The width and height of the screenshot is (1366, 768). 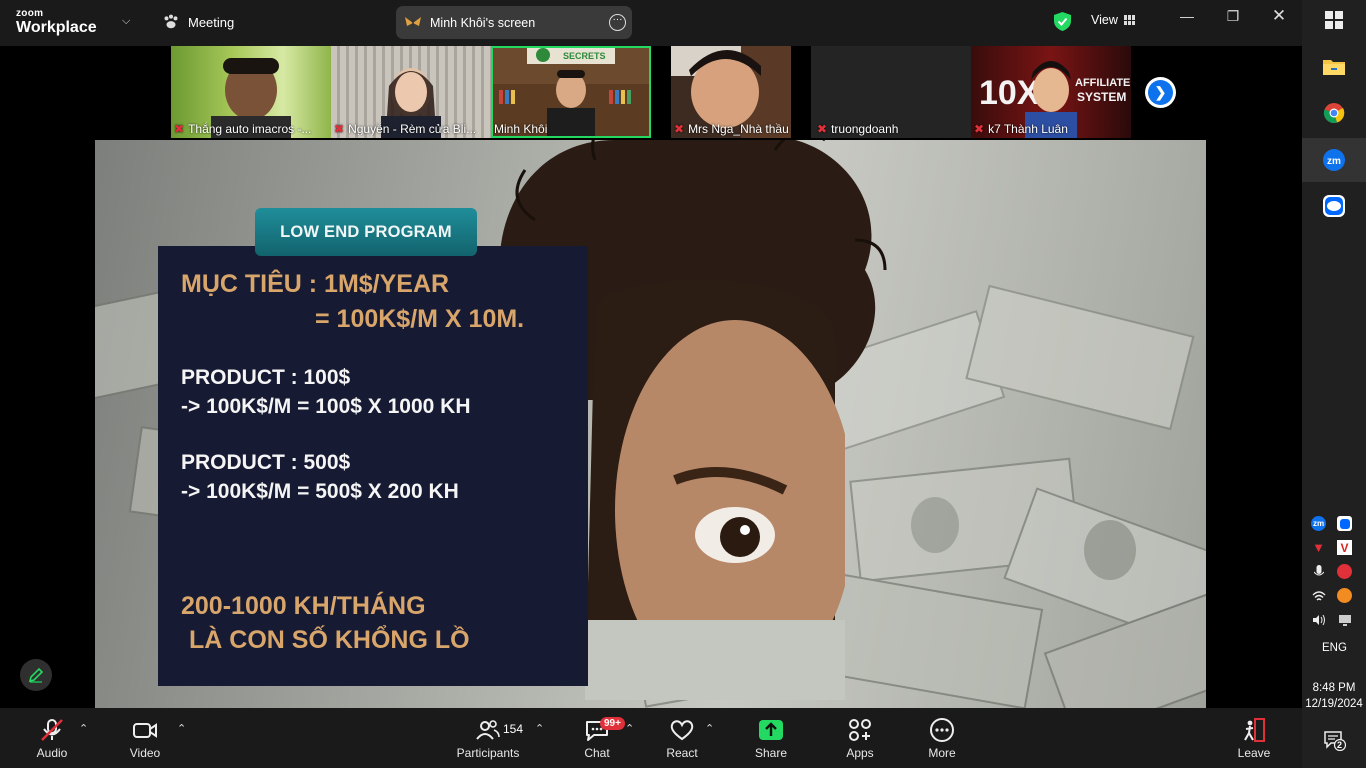 I want to click on apps-label: Apps, so click(x=860, y=753).